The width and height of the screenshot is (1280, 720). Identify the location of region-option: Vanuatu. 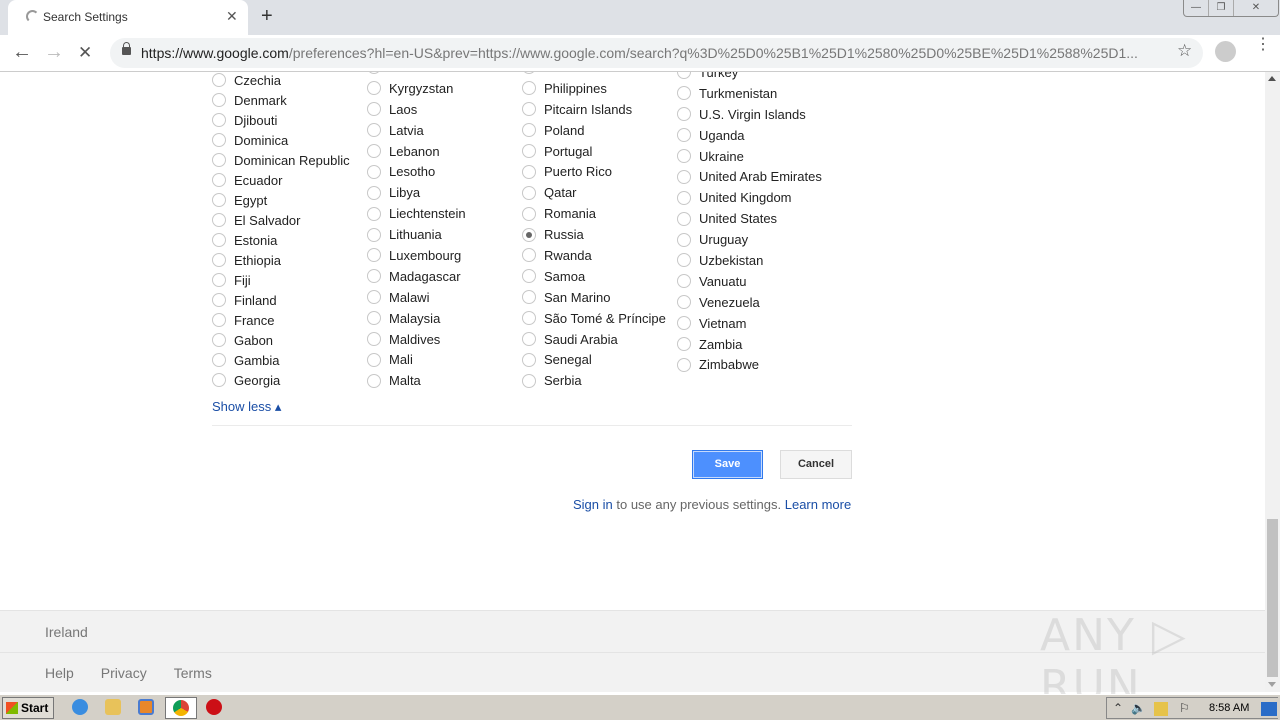
(749, 281).